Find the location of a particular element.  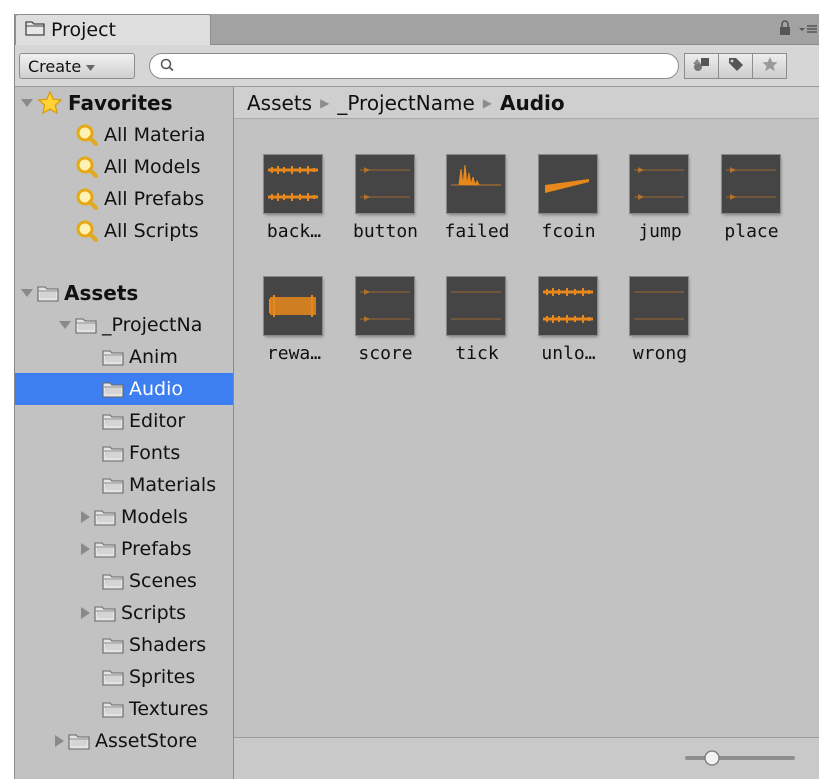

project-folder: _ProjectNa is located at coordinates (124, 325).